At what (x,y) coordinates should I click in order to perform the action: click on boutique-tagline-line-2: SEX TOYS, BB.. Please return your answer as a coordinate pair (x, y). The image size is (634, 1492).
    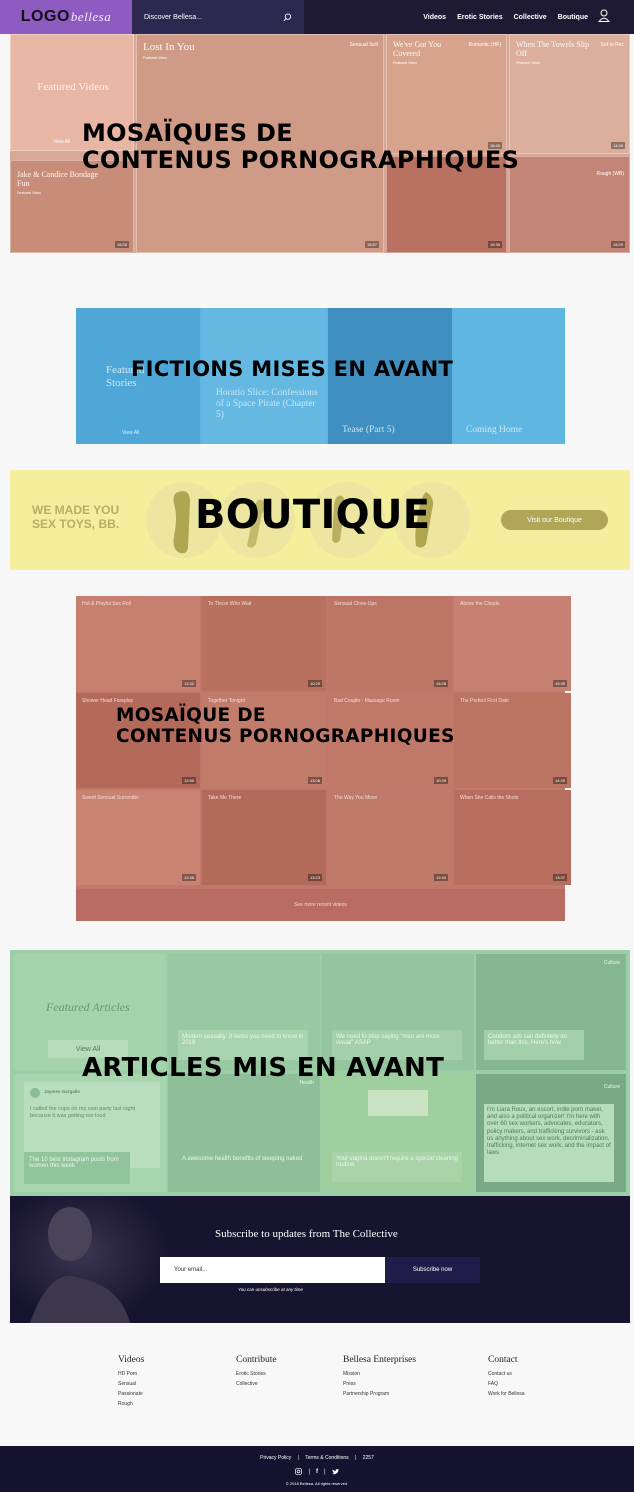
    Looking at the image, I should click on (76, 524).